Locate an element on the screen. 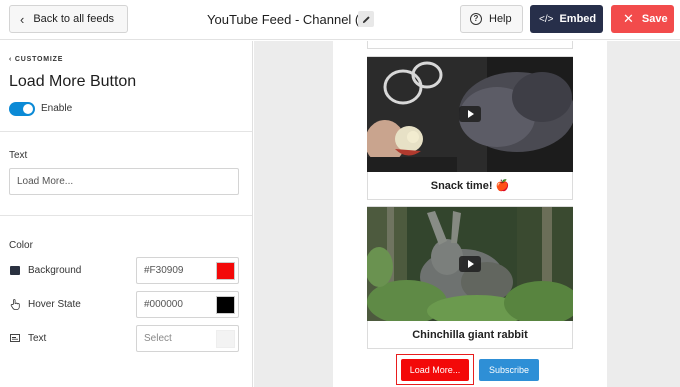  subscribe-button: Subscribe is located at coordinates (509, 370).